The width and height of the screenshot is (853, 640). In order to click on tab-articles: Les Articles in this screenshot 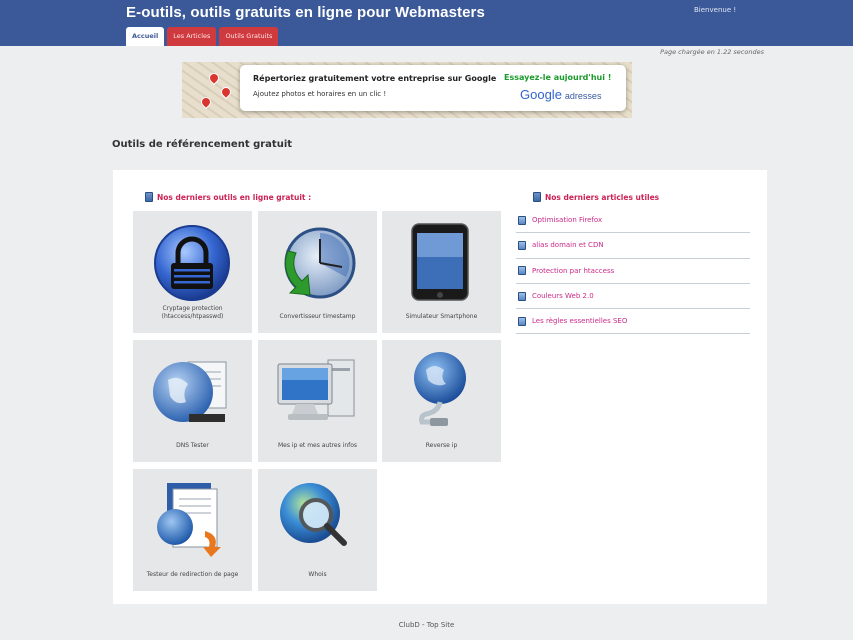, I will do `click(192, 36)`.